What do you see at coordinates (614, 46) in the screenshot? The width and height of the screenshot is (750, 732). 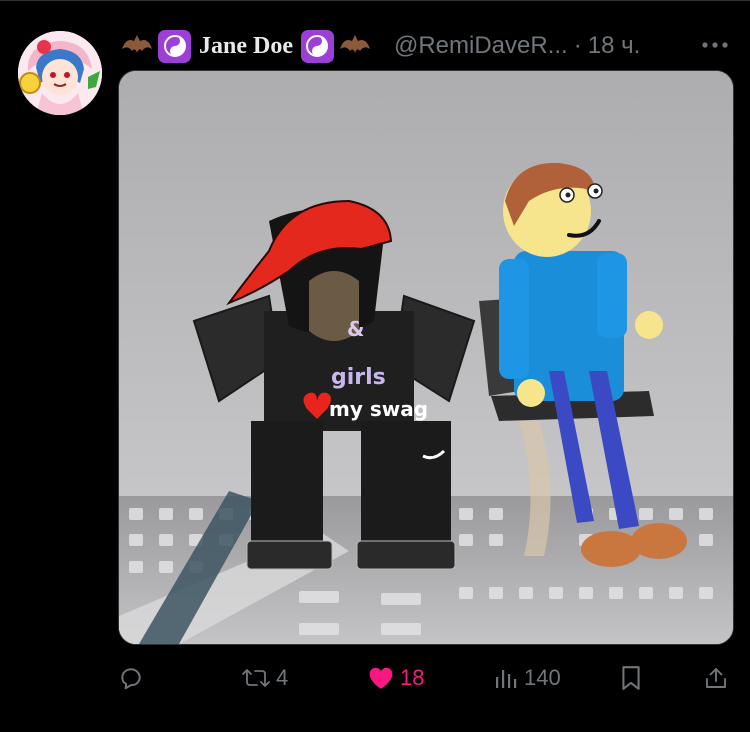 I see `timestamp: 18 ч.` at bounding box center [614, 46].